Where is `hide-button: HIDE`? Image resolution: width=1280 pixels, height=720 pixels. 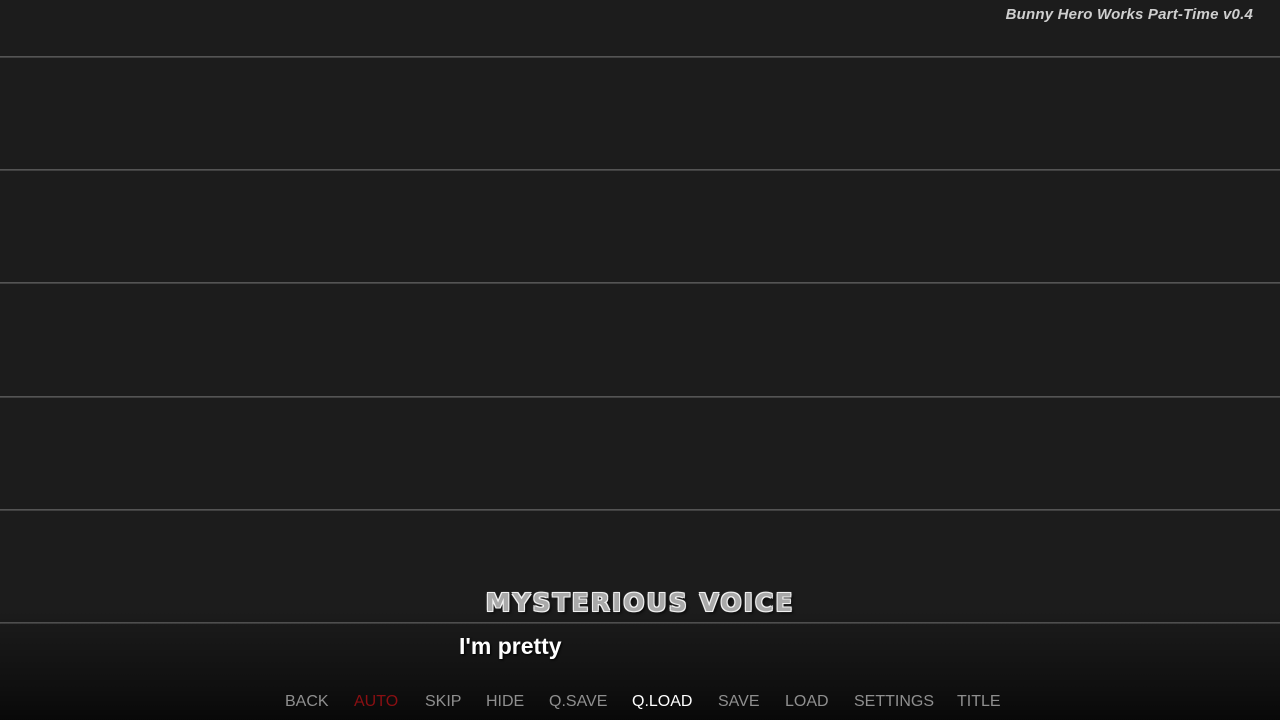
hide-button: HIDE is located at coordinates (505, 702).